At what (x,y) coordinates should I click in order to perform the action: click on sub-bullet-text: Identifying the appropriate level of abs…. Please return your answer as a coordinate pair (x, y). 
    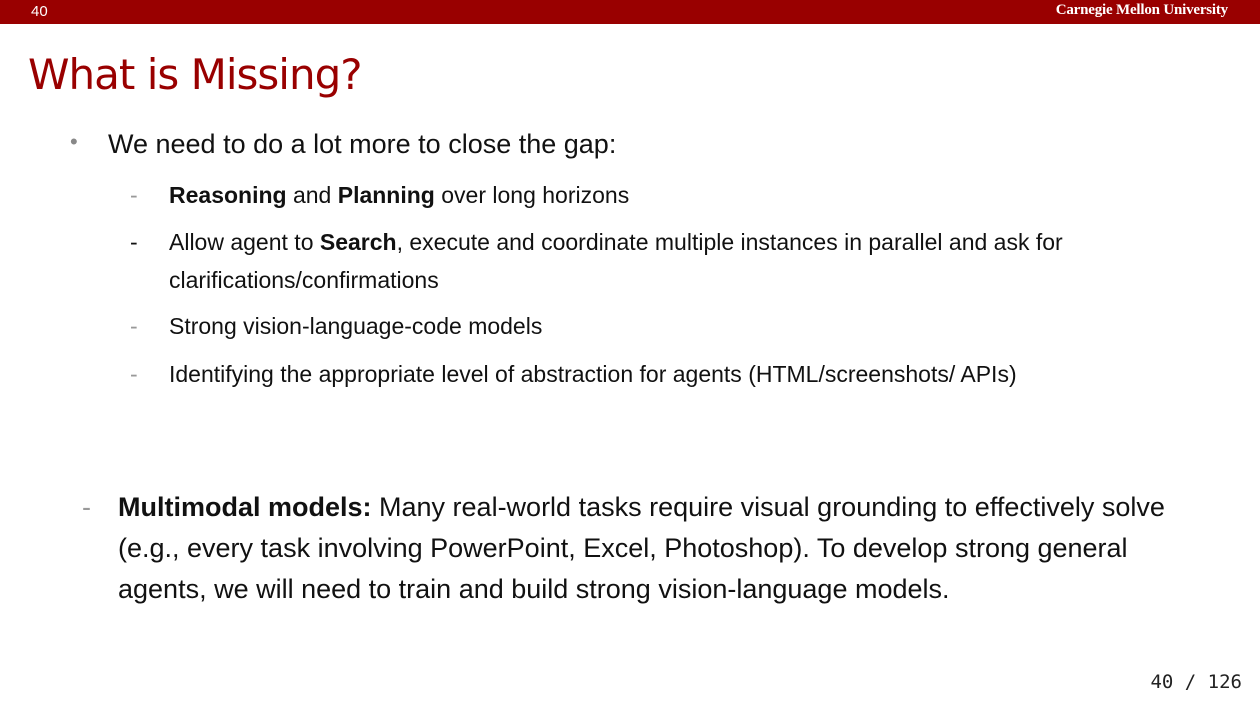
    Looking at the image, I should click on (593, 374).